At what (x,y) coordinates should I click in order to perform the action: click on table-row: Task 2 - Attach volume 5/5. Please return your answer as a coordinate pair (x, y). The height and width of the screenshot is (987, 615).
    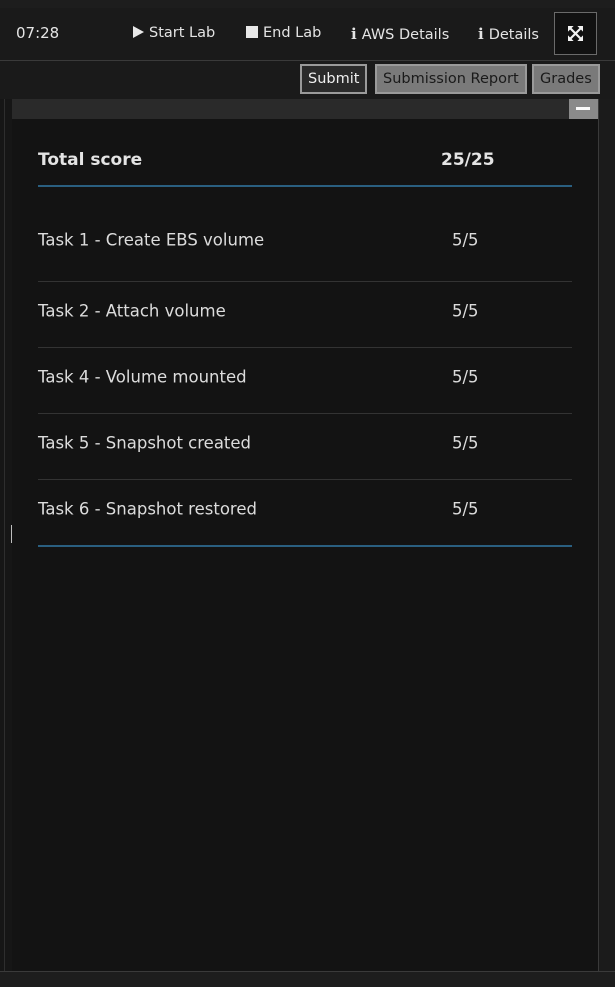
    Looking at the image, I should click on (305, 315).